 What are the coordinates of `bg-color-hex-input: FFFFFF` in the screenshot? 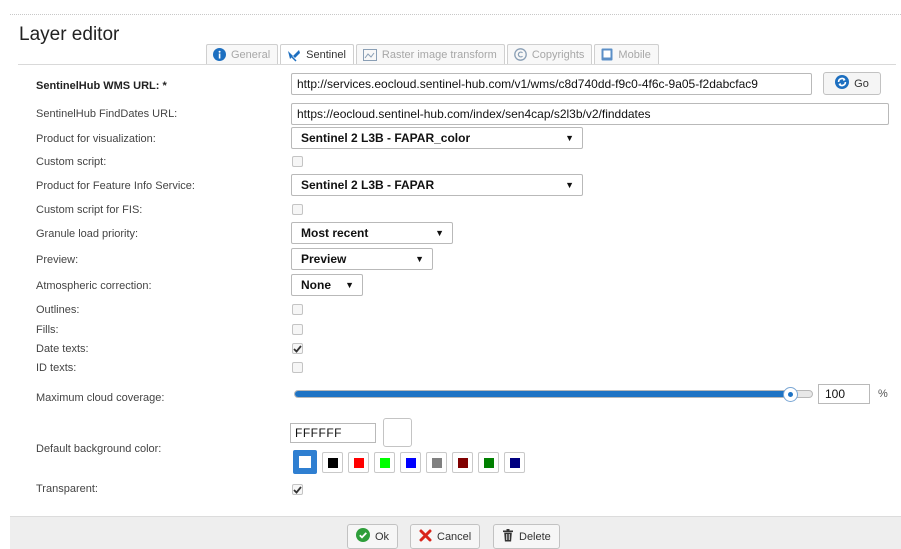 It's located at (333, 433).